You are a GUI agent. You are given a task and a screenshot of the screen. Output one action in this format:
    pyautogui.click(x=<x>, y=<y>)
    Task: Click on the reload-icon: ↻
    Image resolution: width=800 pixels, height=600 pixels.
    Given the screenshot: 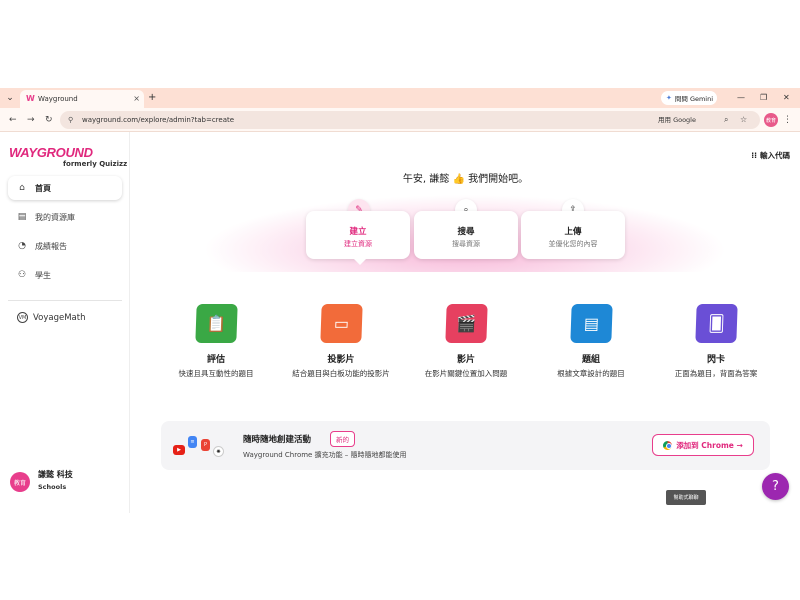 What is the action you would take?
    pyautogui.click(x=49, y=120)
    